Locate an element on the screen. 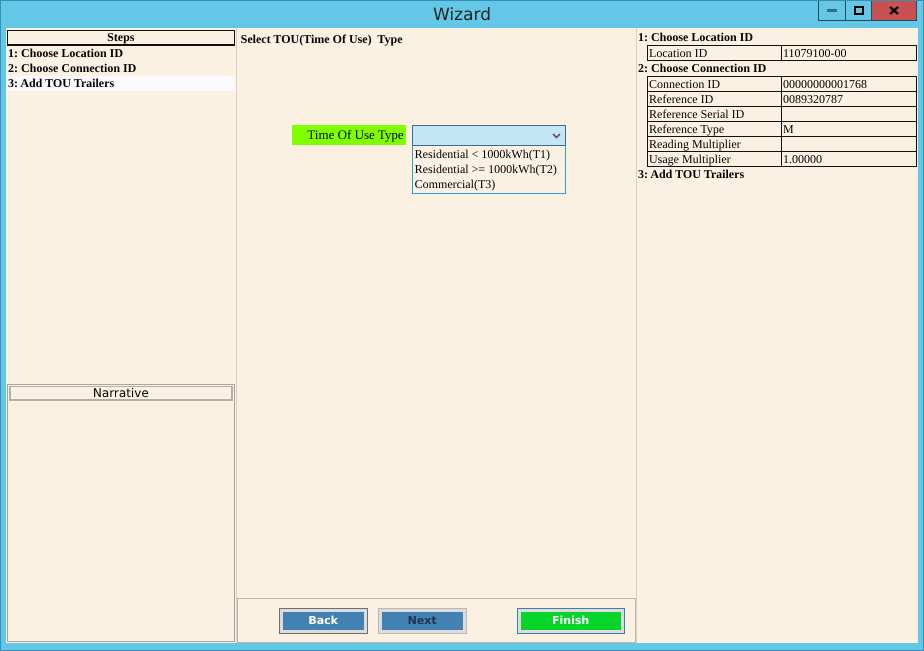 The width and height of the screenshot is (924, 651). field-label: Time Of Use Type is located at coordinates (349, 135).